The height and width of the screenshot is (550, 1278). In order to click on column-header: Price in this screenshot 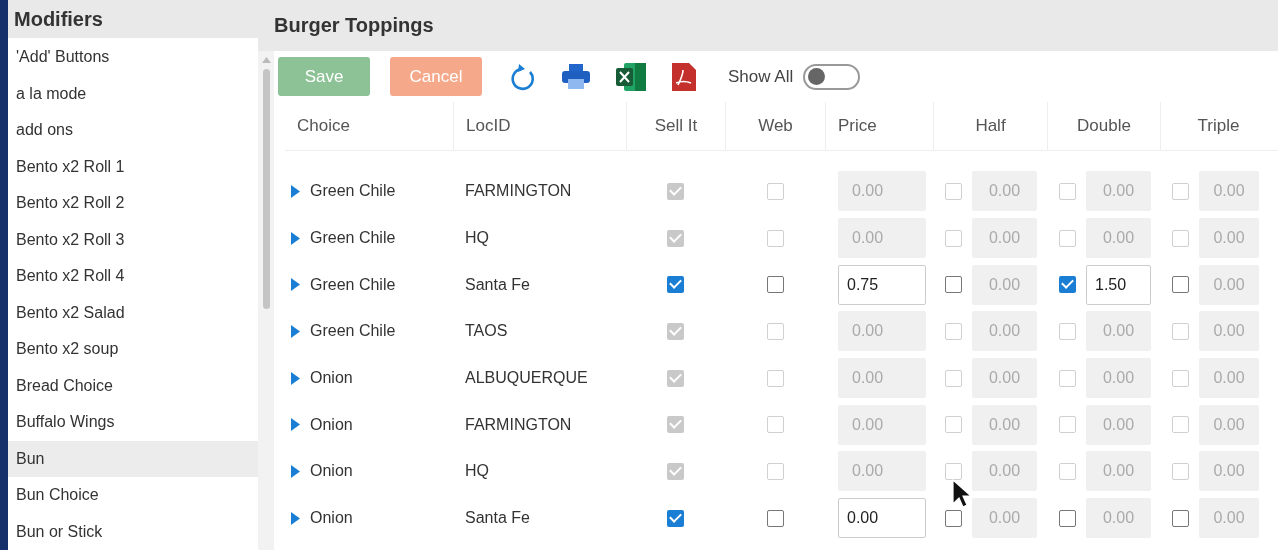, I will do `click(879, 126)`.